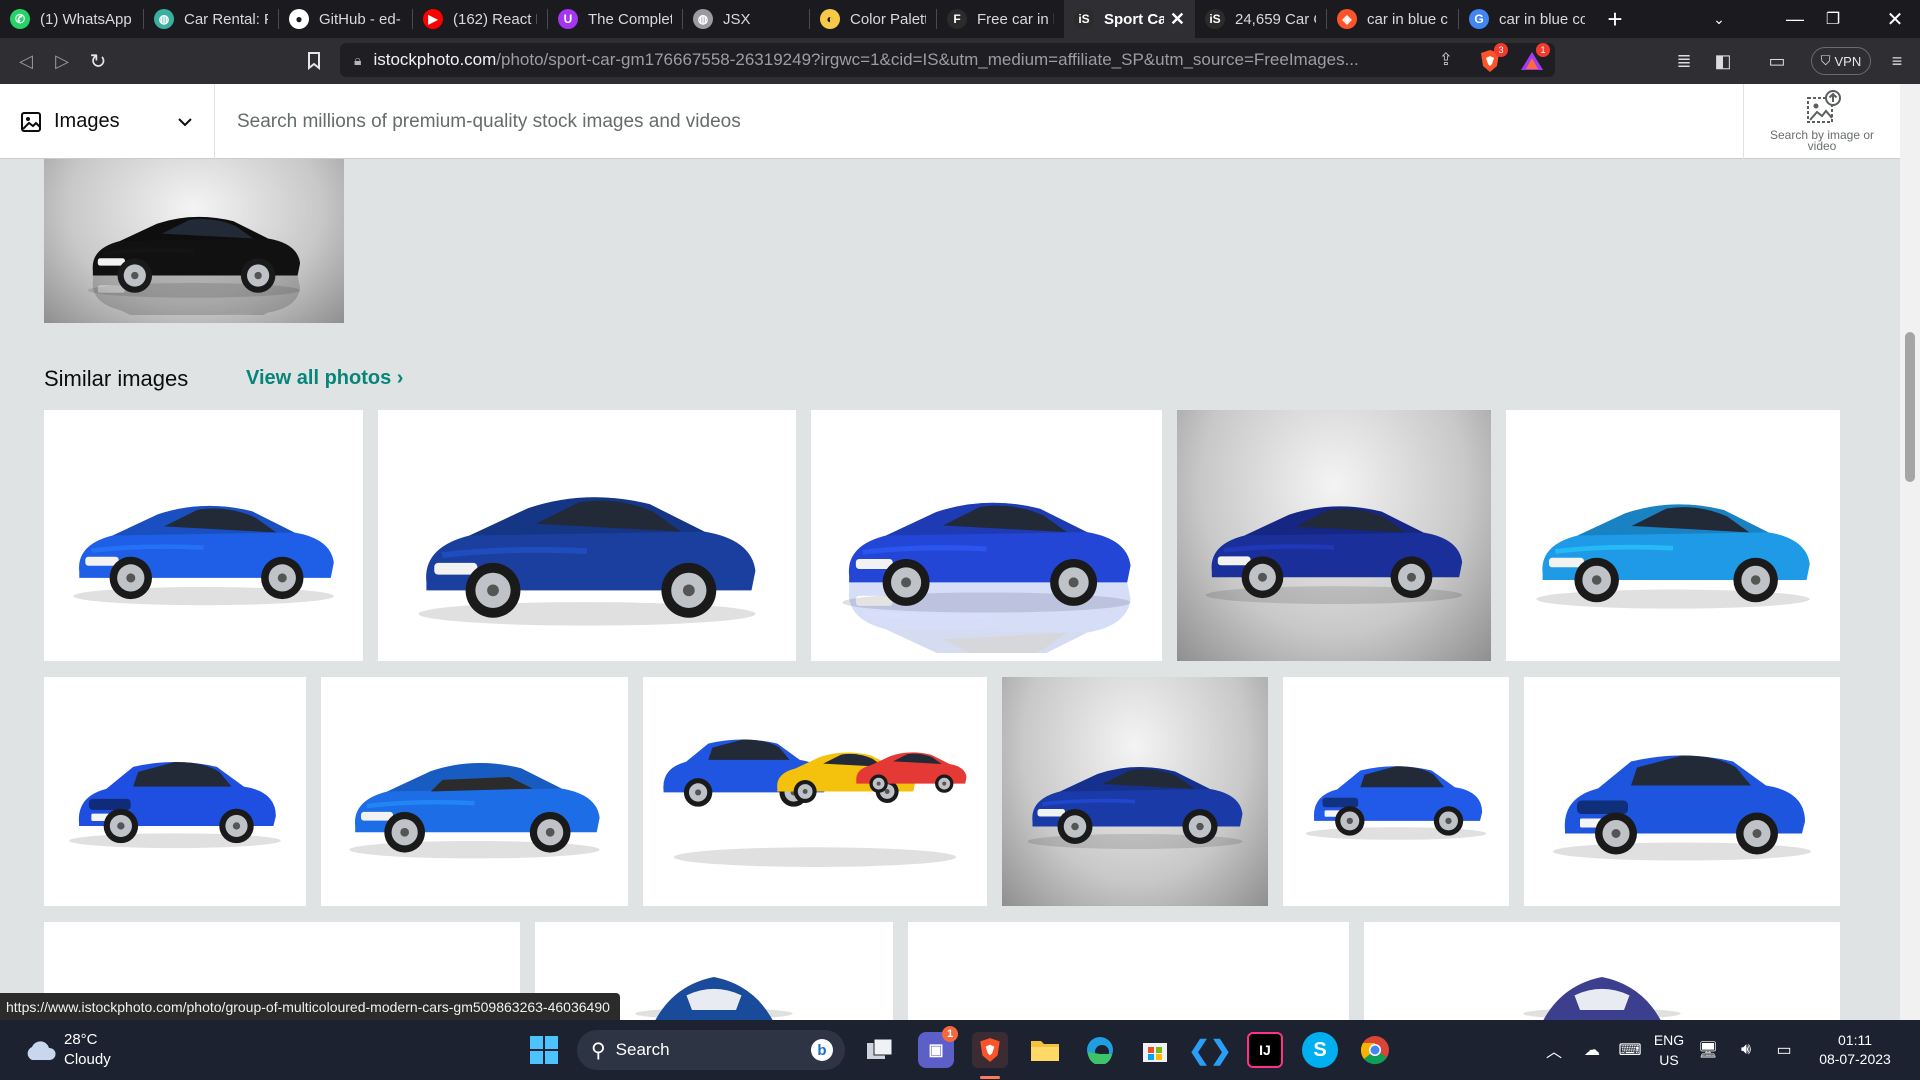 The width and height of the screenshot is (1920, 1080). I want to click on whatsapp-icon: ✆, so click(20, 19).